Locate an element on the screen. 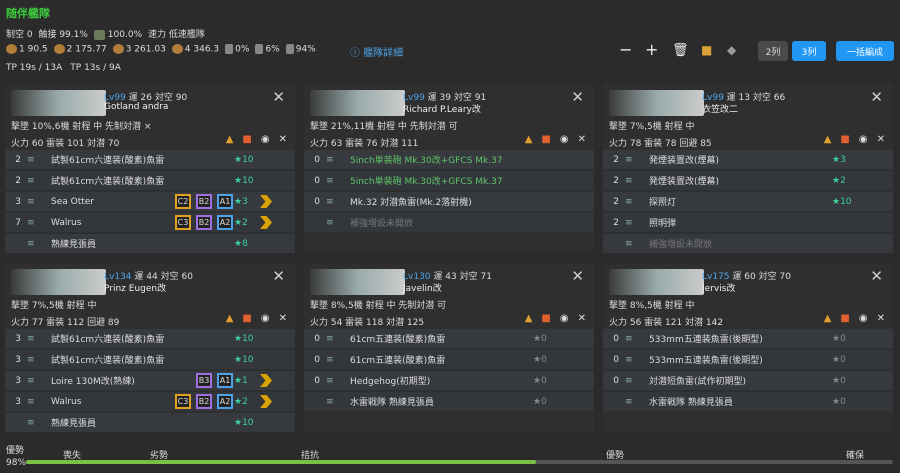 The height and width of the screenshot is (473, 900). equipment-slot: 2 ≡ 探照灯 ★10 is located at coordinates (748, 201).